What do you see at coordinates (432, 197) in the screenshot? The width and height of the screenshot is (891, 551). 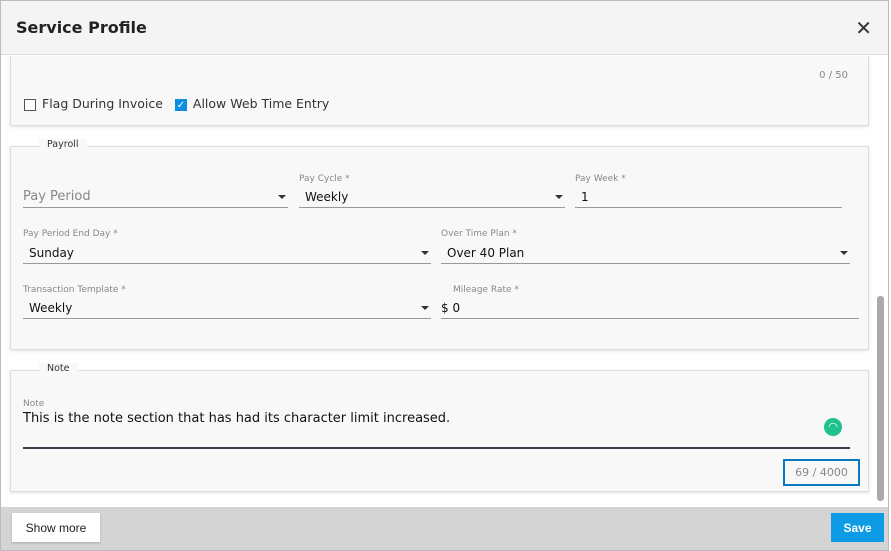 I see `pay-cycle-select: Weekly` at bounding box center [432, 197].